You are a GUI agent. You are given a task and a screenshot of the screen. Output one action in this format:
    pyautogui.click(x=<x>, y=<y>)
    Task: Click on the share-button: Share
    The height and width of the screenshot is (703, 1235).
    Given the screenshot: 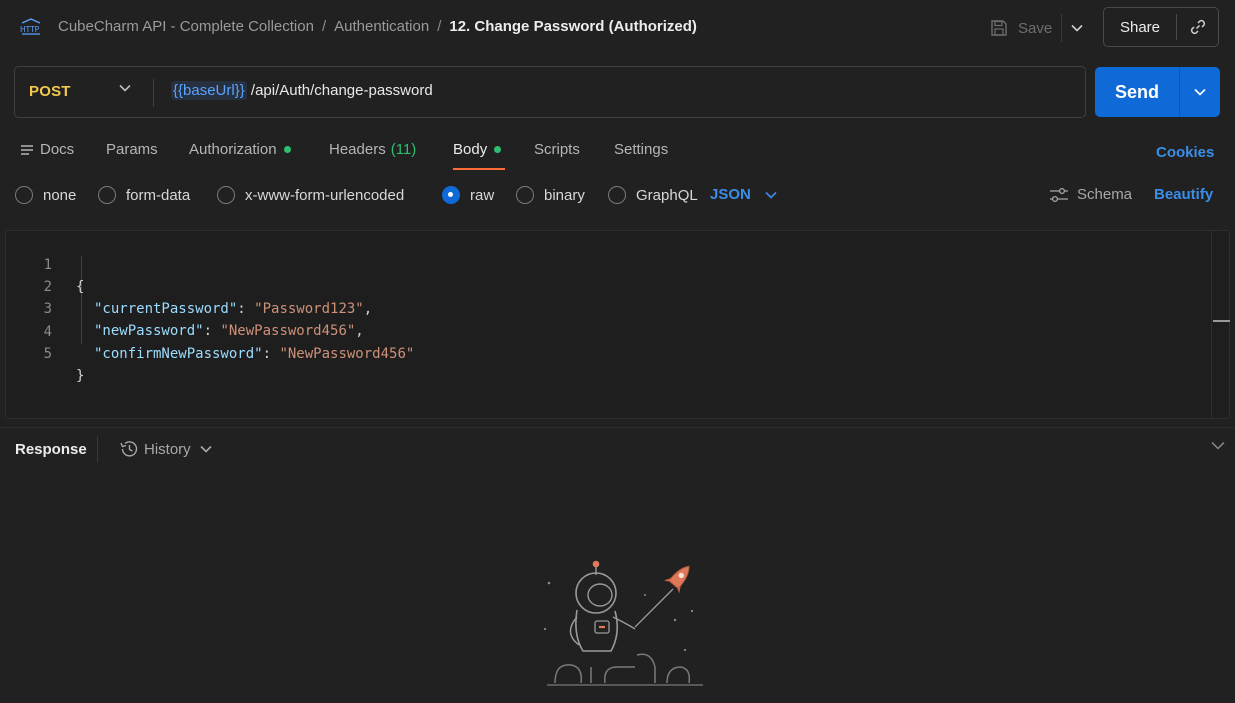 What is the action you would take?
    pyautogui.click(x=1140, y=27)
    